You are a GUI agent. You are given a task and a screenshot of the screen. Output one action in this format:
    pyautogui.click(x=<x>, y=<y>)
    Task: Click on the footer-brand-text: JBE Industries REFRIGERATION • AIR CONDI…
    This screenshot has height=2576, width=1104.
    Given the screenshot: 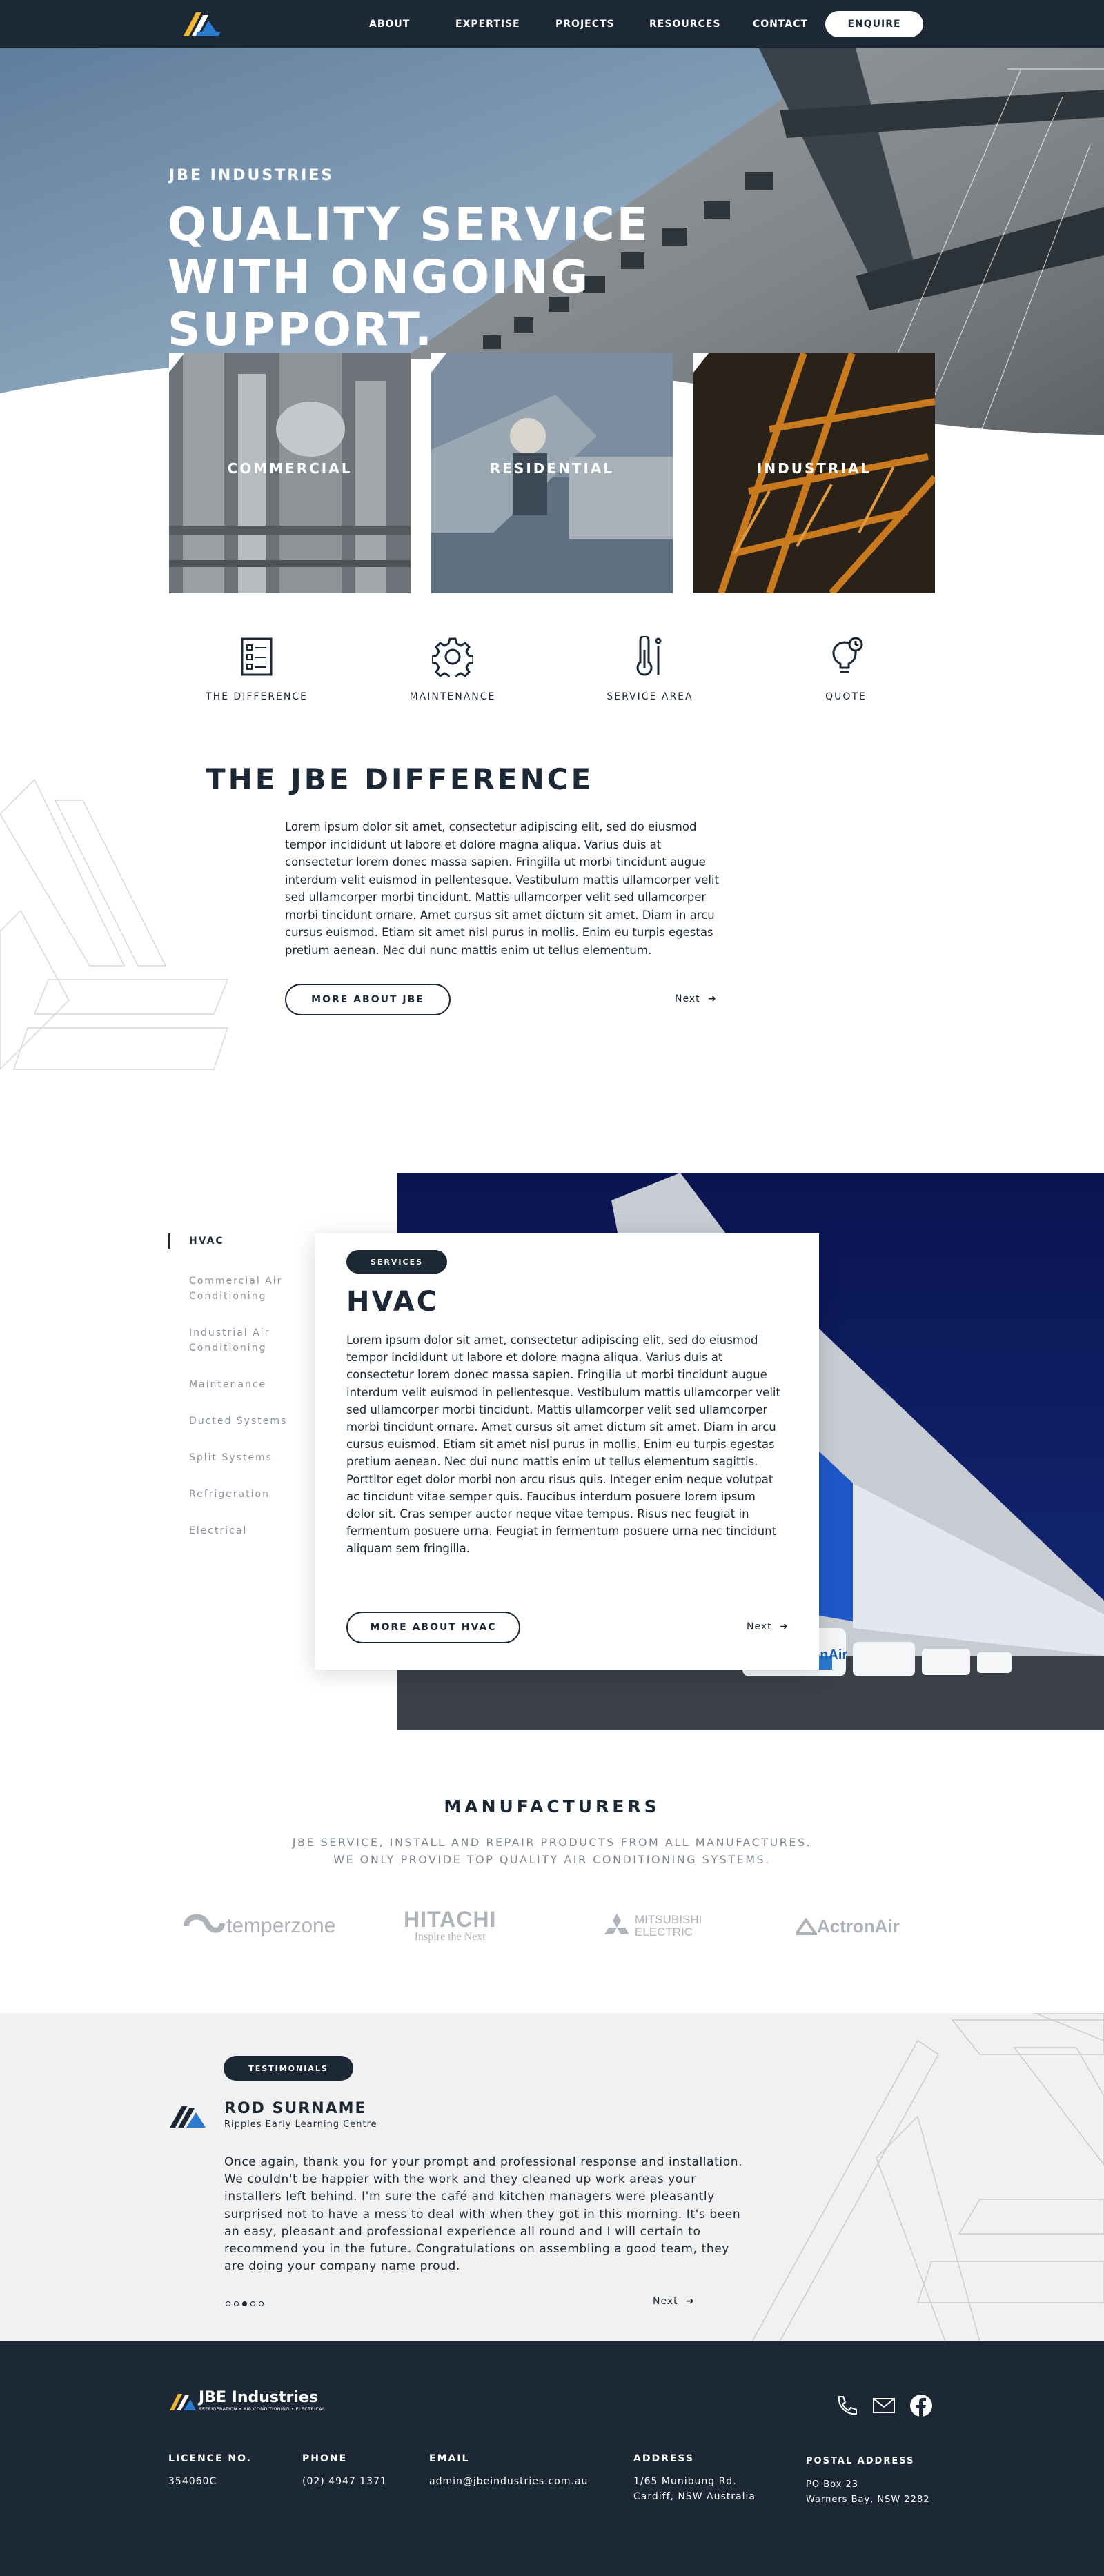 What is the action you would take?
    pyautogui.click(x=262, y=2401)
    